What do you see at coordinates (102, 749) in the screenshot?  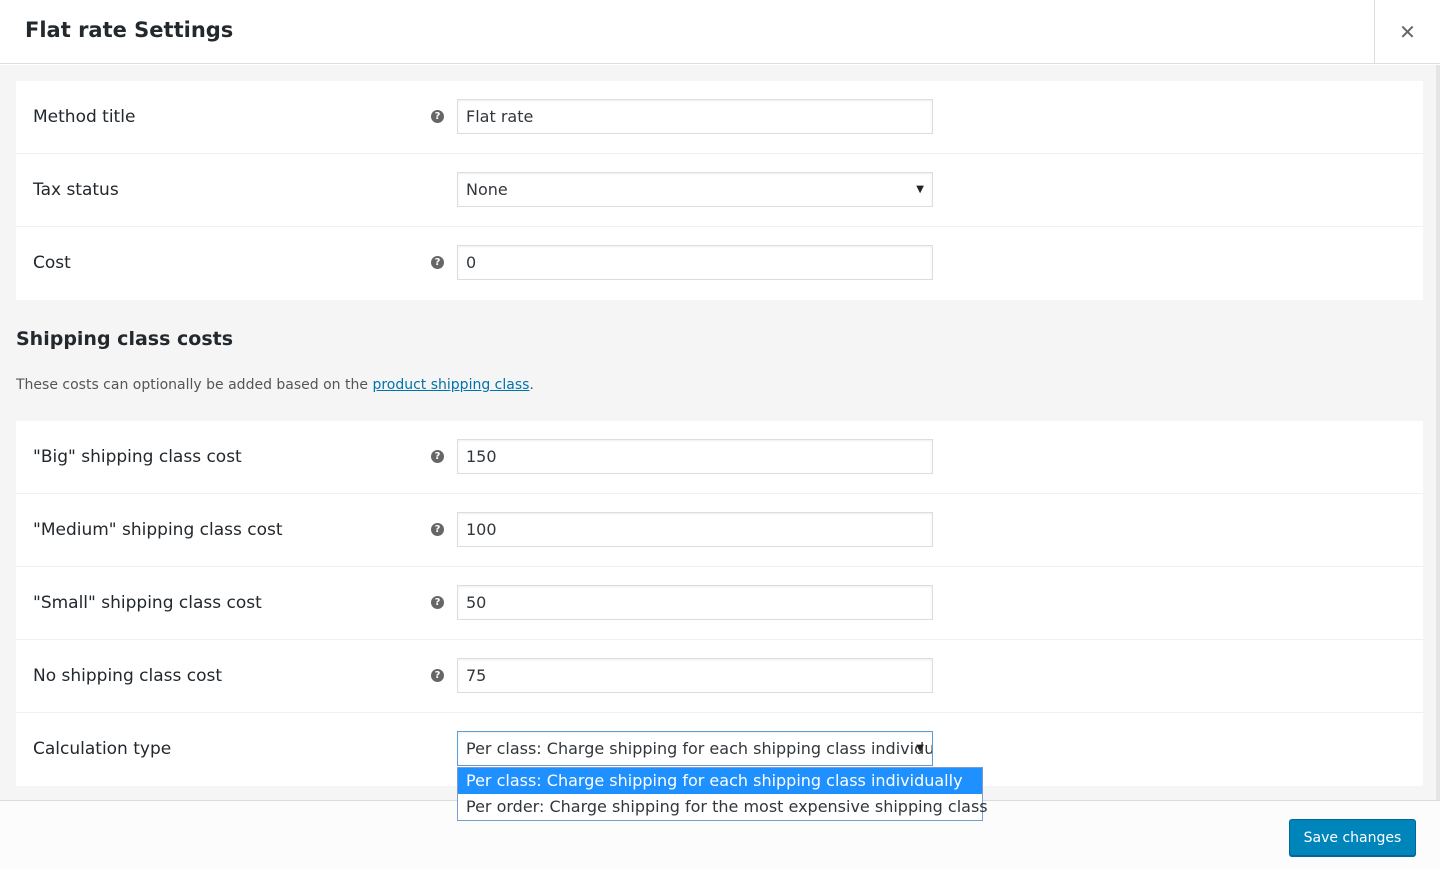 I see `calculation-type-label: Calculation type` at bounding box center [102, 749].